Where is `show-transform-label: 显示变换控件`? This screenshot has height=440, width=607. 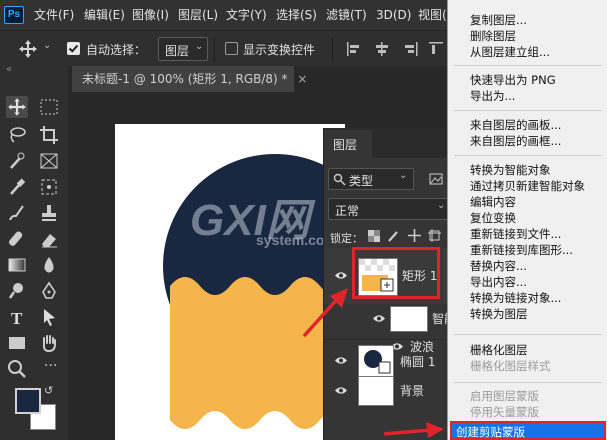
show-transform-label: 显示变换控件 is located at coordinates (279, 50).